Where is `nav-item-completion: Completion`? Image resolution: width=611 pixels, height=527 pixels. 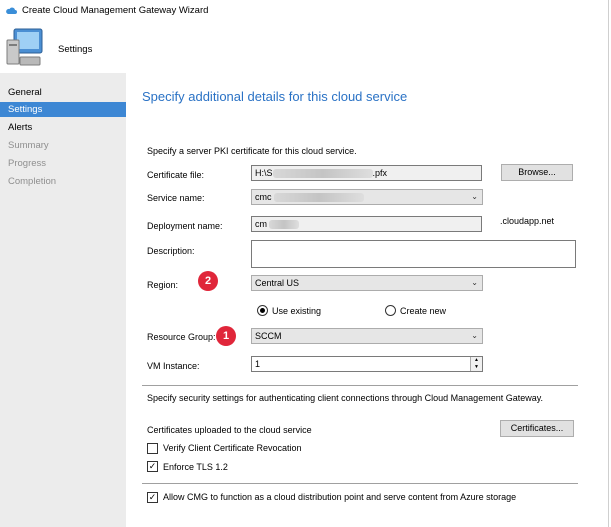
nav-item-completion: Completion is located at coordinates (32, 181).